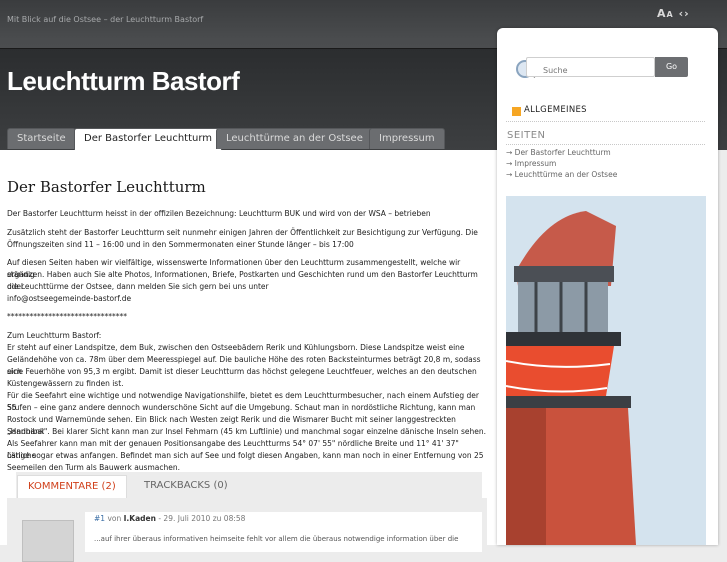  I want to click on post-line: Küstengewässern zu finden ist., so click(65, 383).